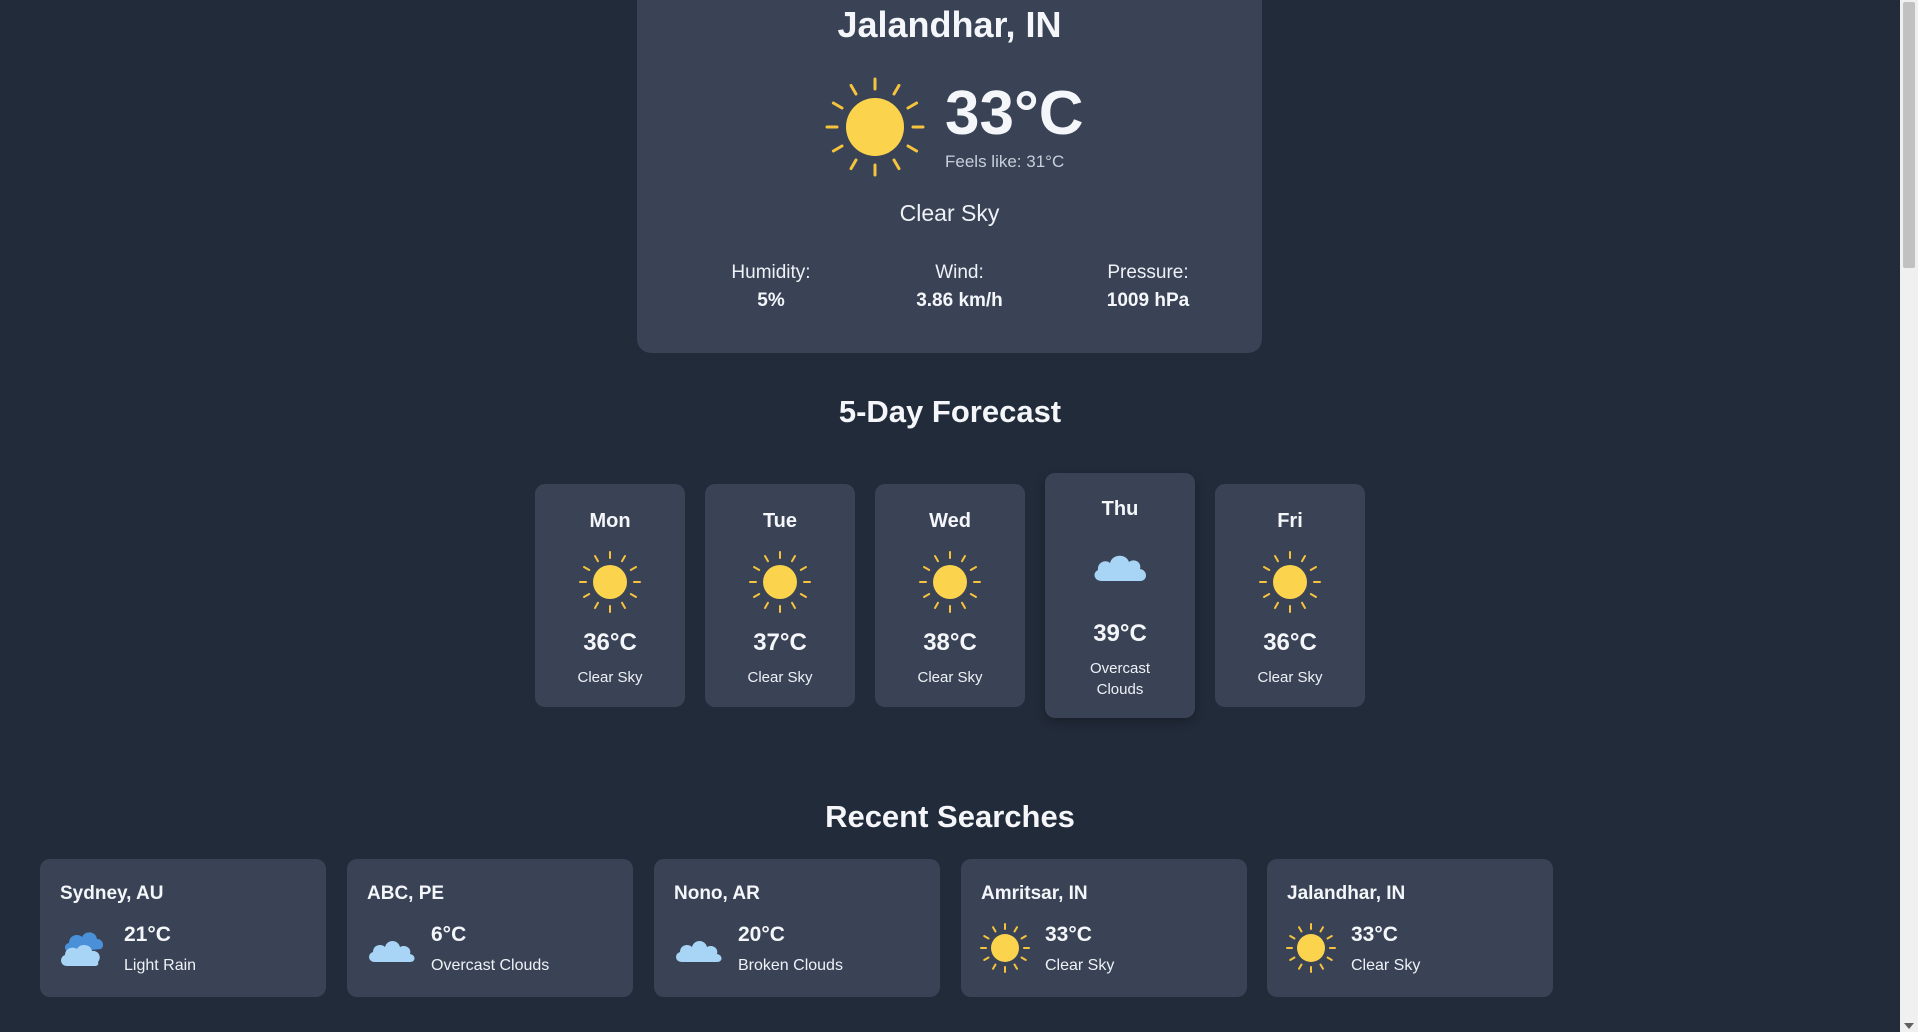 Image resolution: width=1918 pixels, height=1032 pixels. Describe the element at coordinates (1148, 287) in the screenshot. I see `pressure-stat: Pressure: 1009 hPa` at that location.